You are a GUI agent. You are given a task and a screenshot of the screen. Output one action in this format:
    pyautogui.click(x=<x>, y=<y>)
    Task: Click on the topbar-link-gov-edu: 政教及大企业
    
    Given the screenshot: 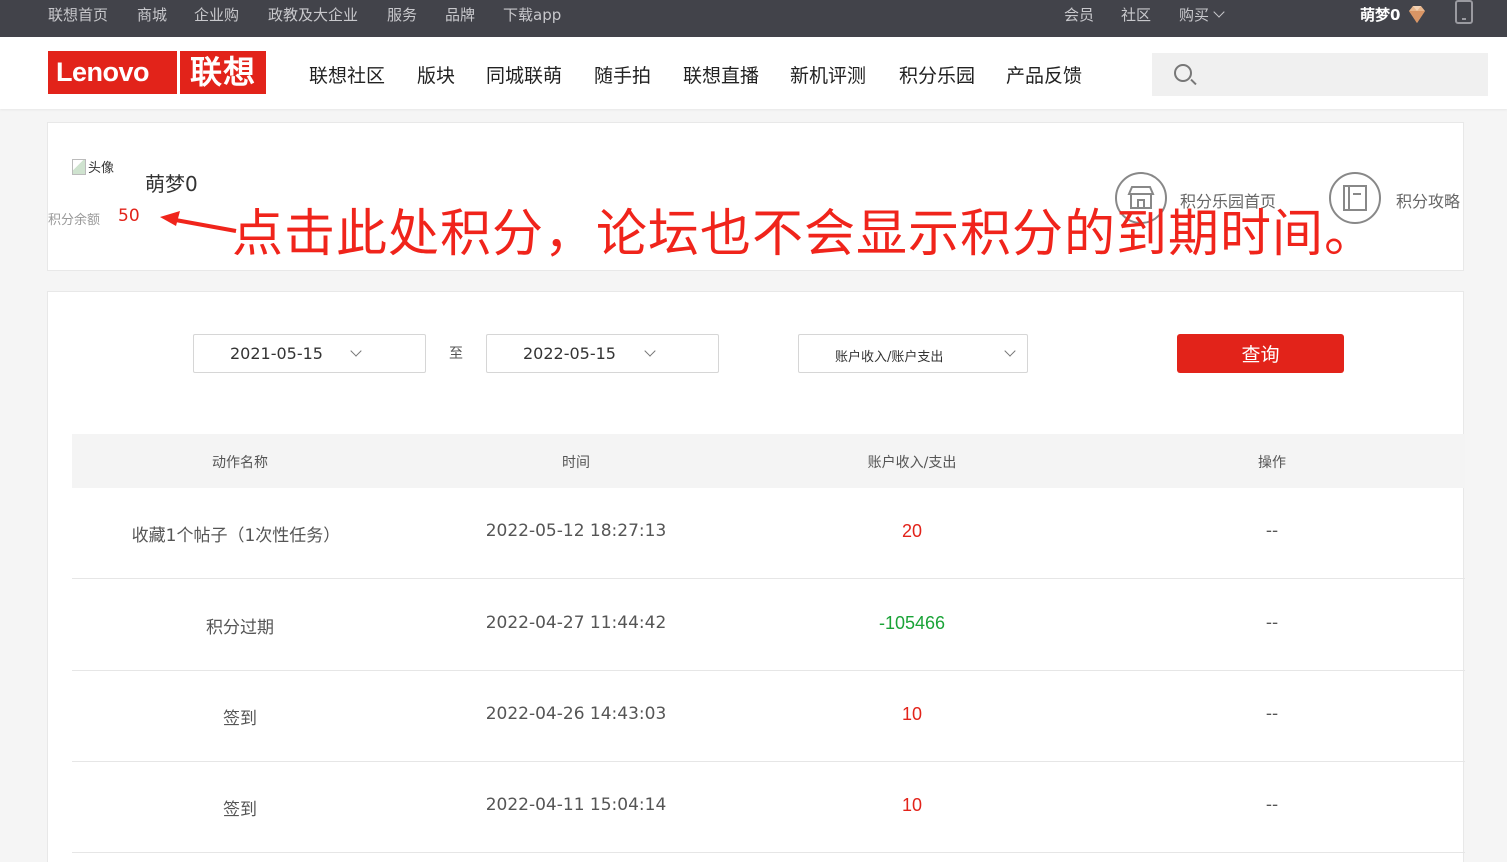 What is the action you would take?
    pyautogui.click(x=313, y=14)
    